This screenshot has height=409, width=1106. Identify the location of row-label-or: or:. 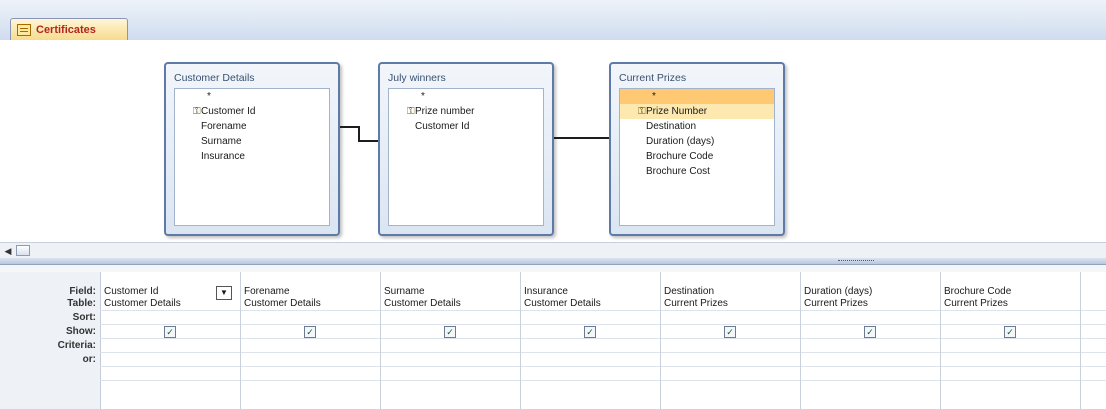
(89, 359).